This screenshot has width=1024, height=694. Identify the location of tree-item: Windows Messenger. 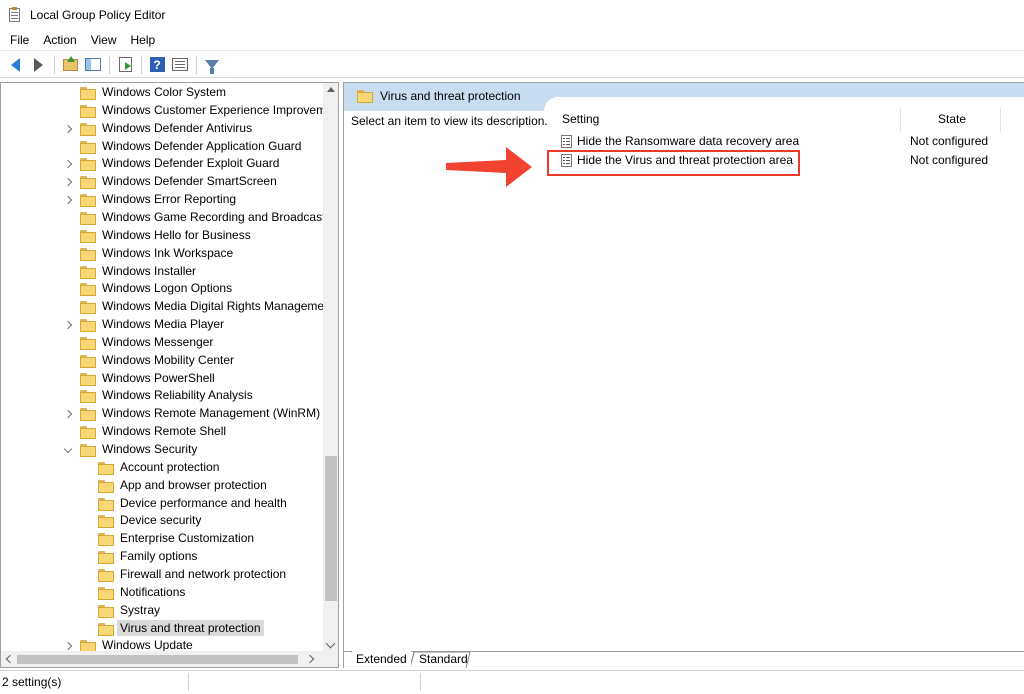
(162, 343).